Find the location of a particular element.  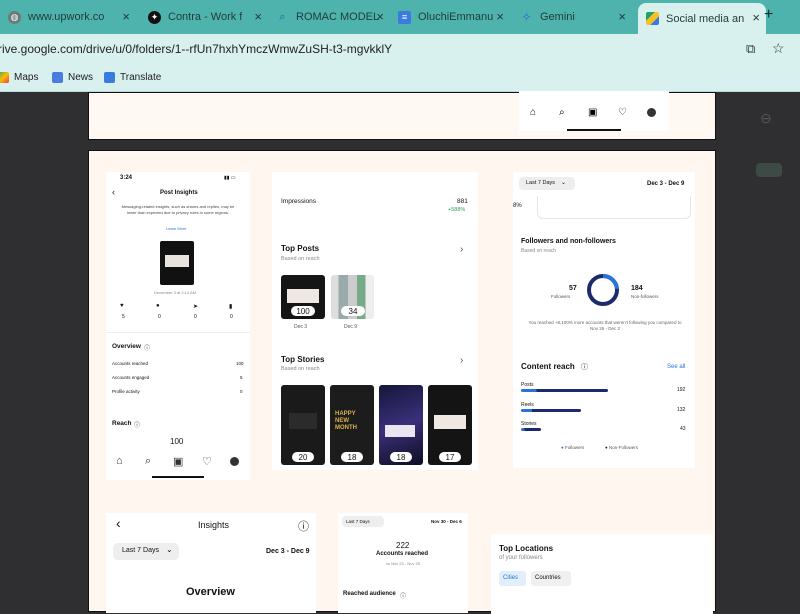

gemini-icon: ✧ is located at coordinates (526, 17).